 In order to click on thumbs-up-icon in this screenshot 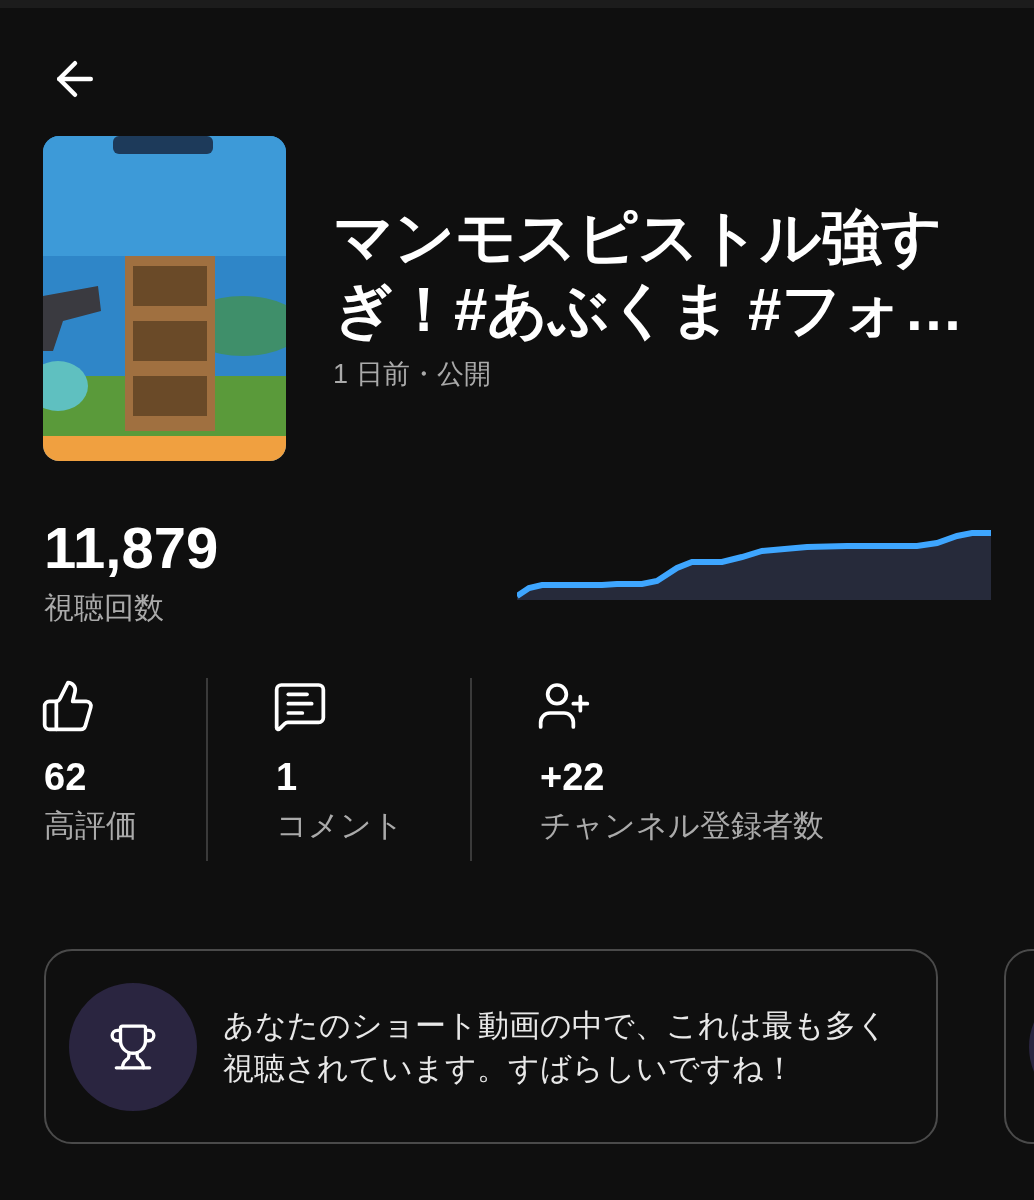, I will do `click(68, 706)`.